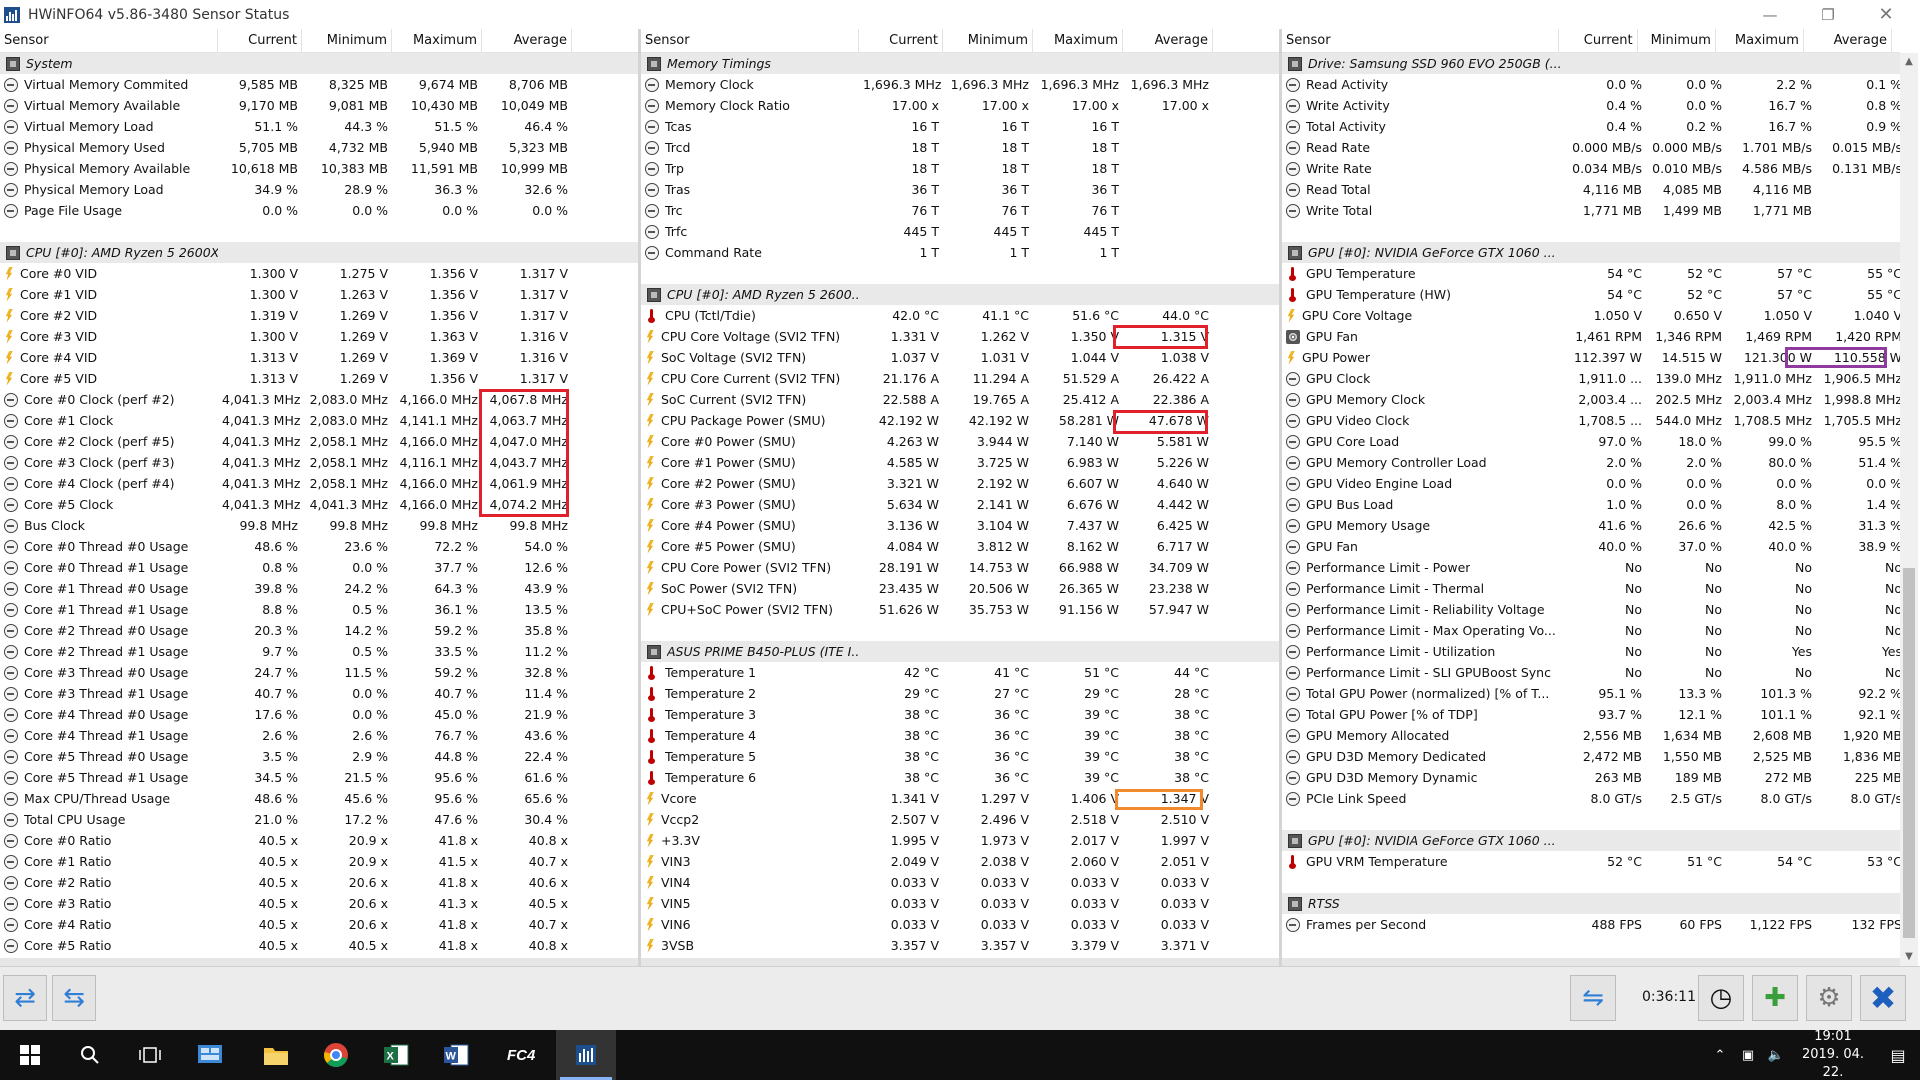  Describe the element at coordinates (960, 714) in the screenshot. I see `sensor-row: Temperature 3 38 °C 36 °C 39 °C 38 °C` at that location.